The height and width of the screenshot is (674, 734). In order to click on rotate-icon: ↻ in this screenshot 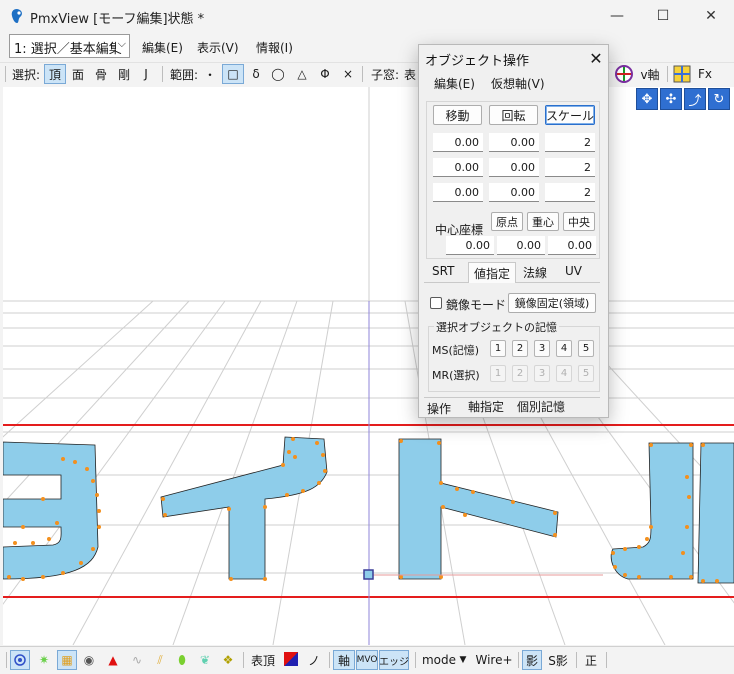, I will do `click(719, 99)`.